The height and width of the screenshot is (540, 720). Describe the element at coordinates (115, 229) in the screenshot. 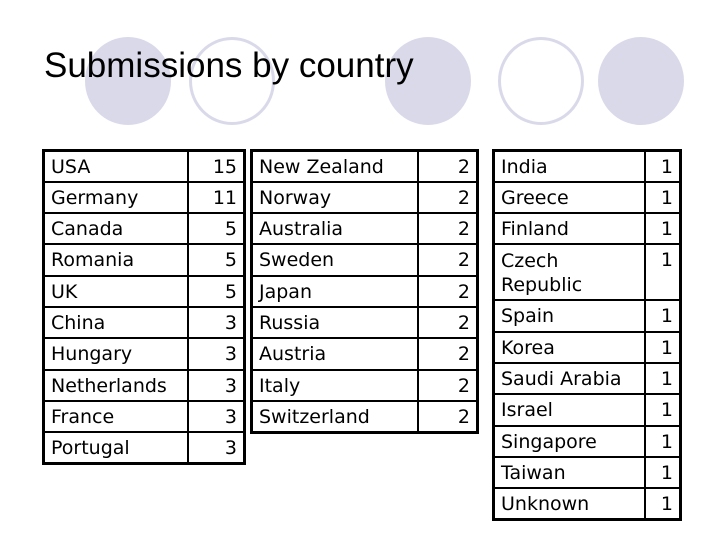

I see `country-name: Canada` at that location.